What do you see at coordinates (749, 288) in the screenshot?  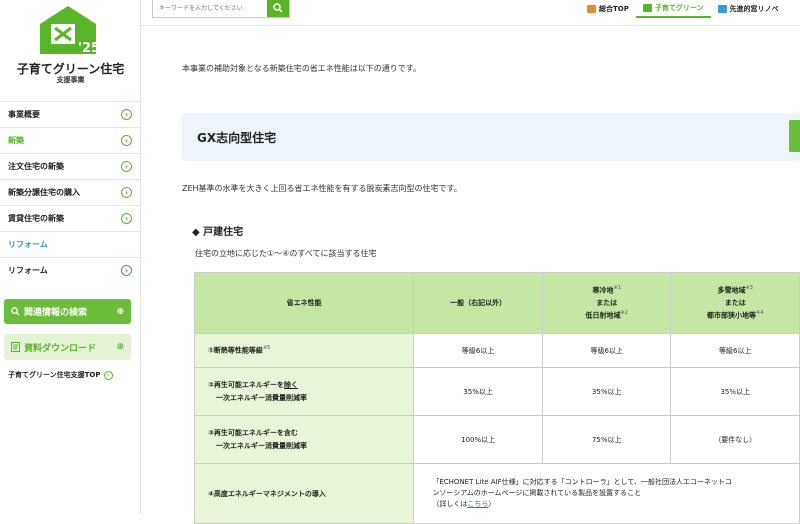 I see `footnote-mark: ※3` at bounding box center [749, 288].